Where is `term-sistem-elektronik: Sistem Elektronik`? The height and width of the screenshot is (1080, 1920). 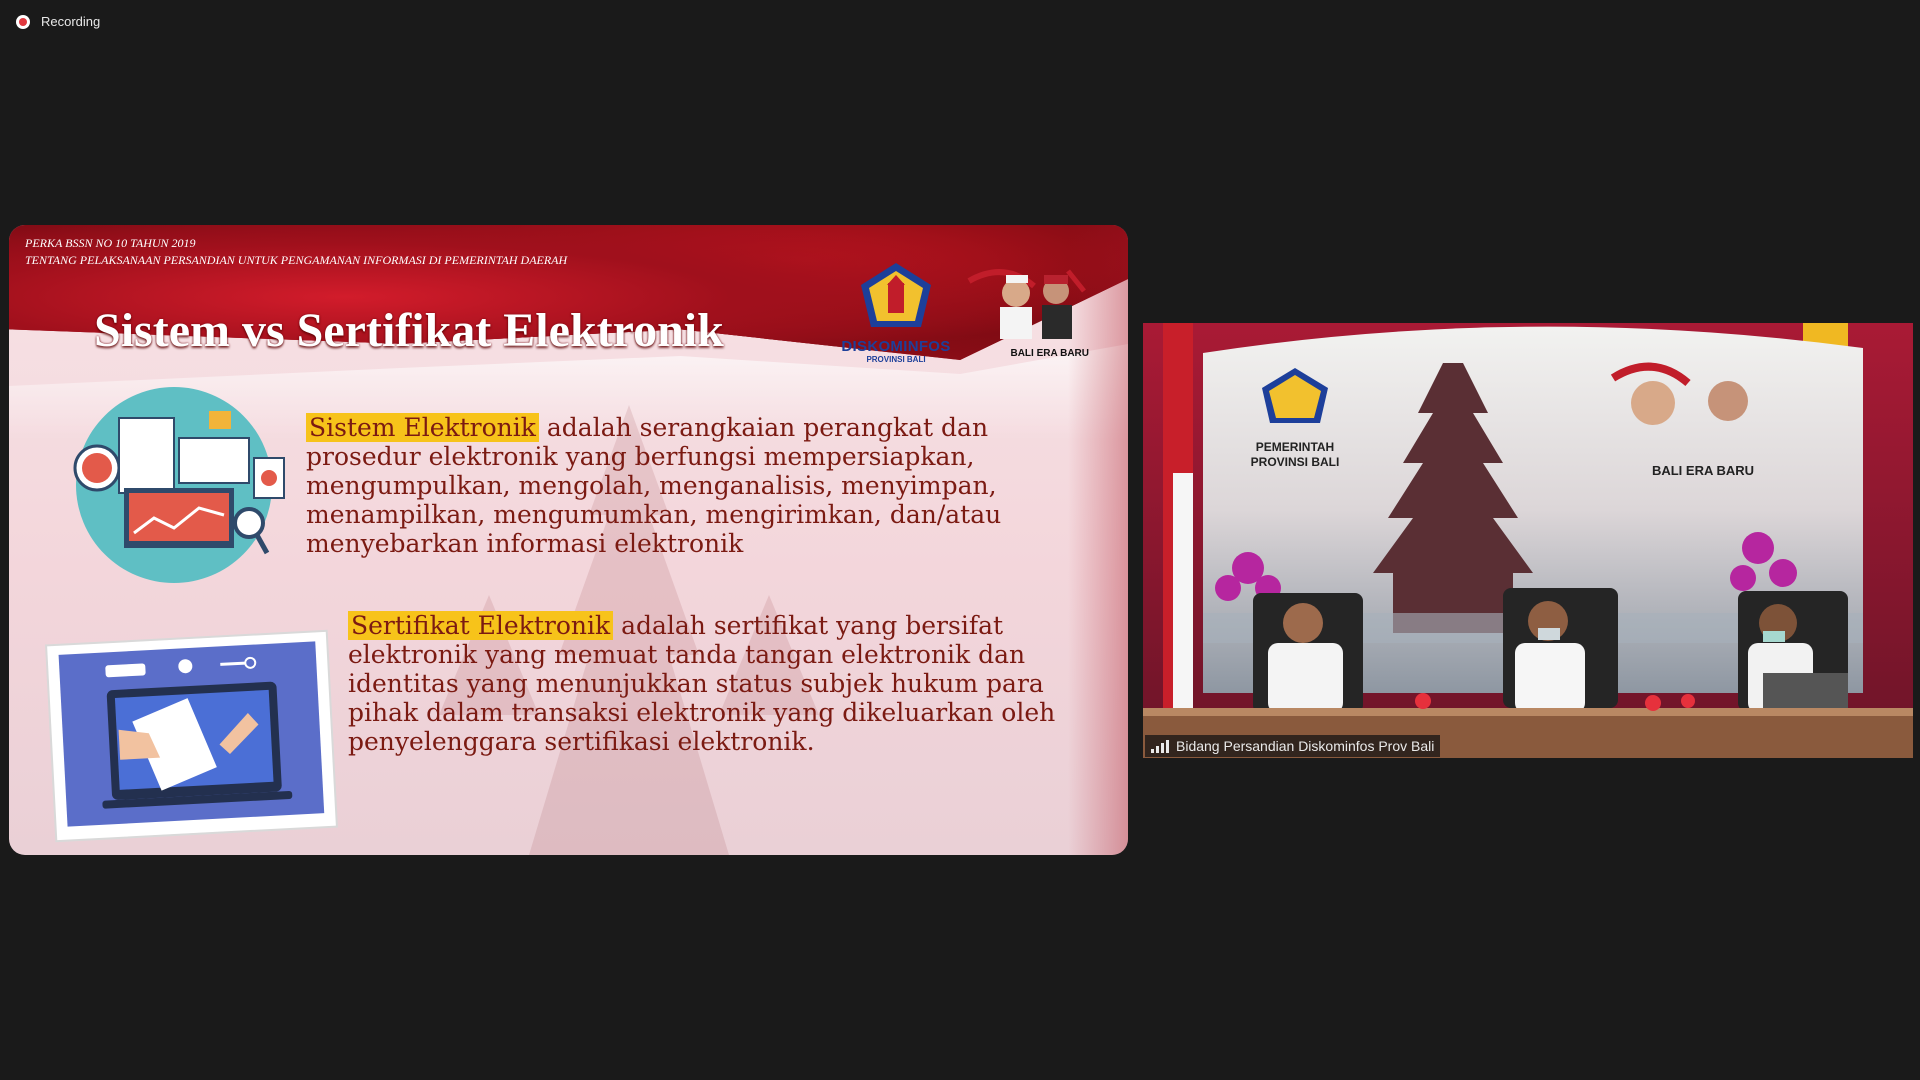
term-sistem-elektronik: Sistem Elektronik is located at coordinates (422, 427).